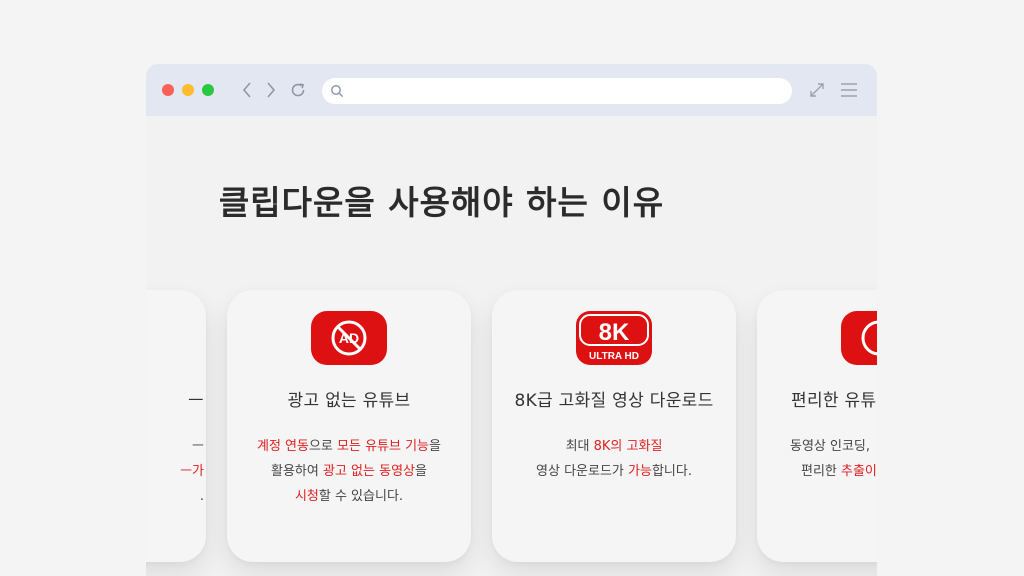  I want to click on browser-toolbar, so click(511, 90).